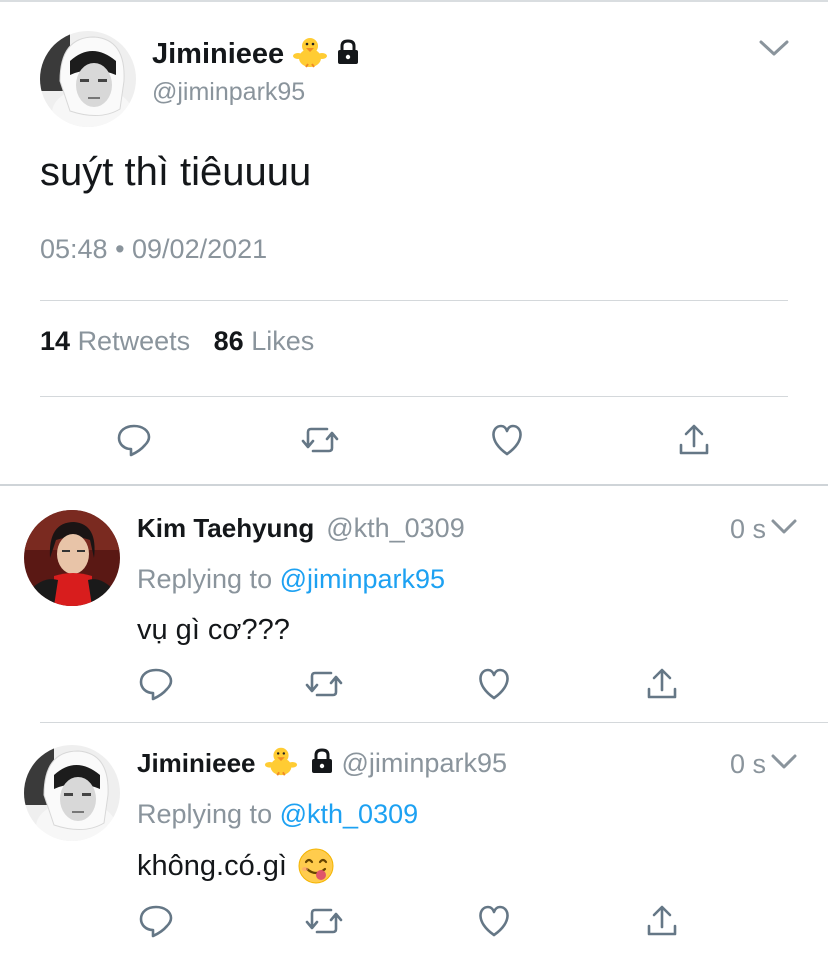 The height and width of the screenshot is (957, 828). I want to click on author-row: Kim Taehyung @kth_0309, so click(301, 528).